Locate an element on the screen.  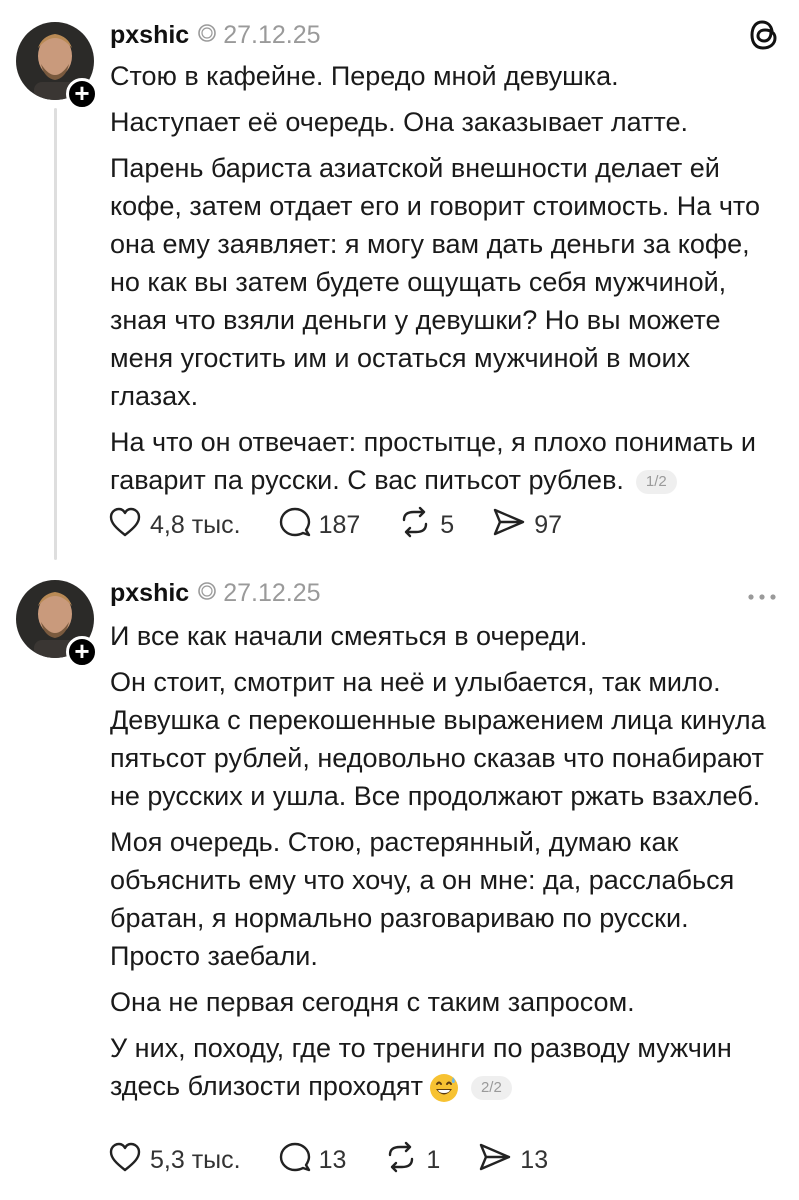
grinning-sweat-emoji is located at coordinates (444, 1088).